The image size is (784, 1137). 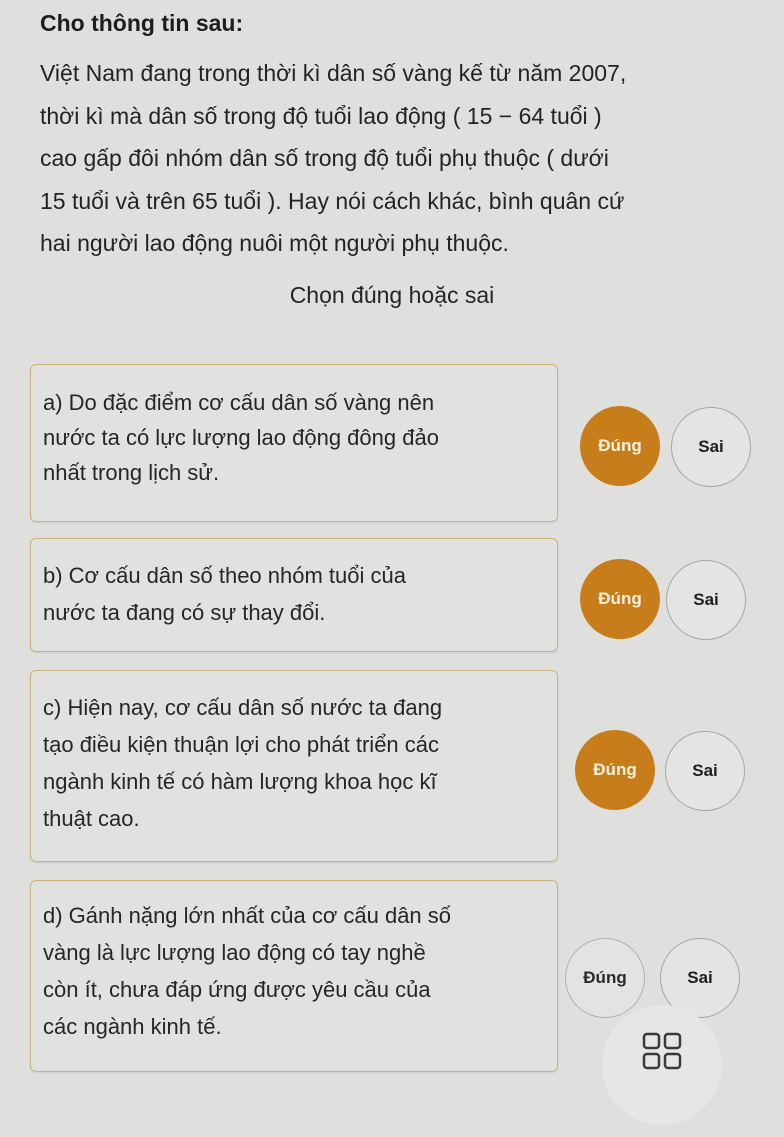 I want to click on statement-line: nước ta có lực lượng lao động đông đảo, so click(x=241, y=437).